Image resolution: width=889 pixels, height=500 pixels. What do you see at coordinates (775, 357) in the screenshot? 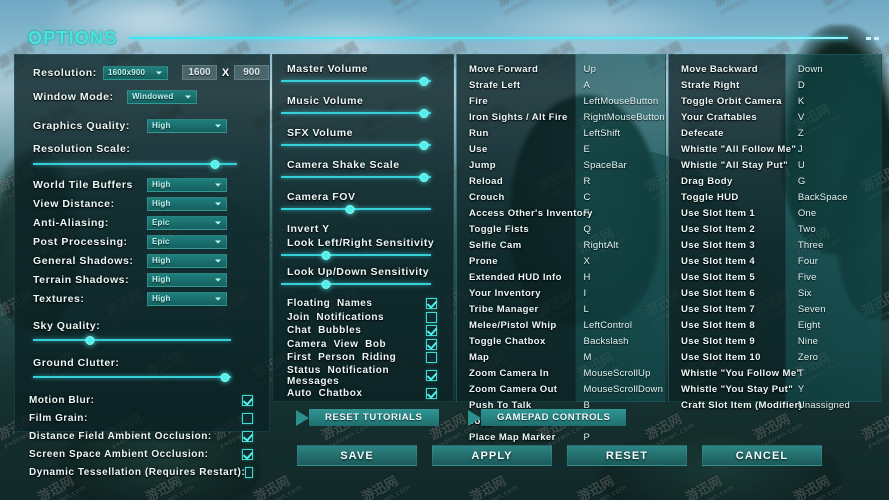
I see `keybinding-row: Use Slot Item 10 Zero` at bounding box center [775, 357].